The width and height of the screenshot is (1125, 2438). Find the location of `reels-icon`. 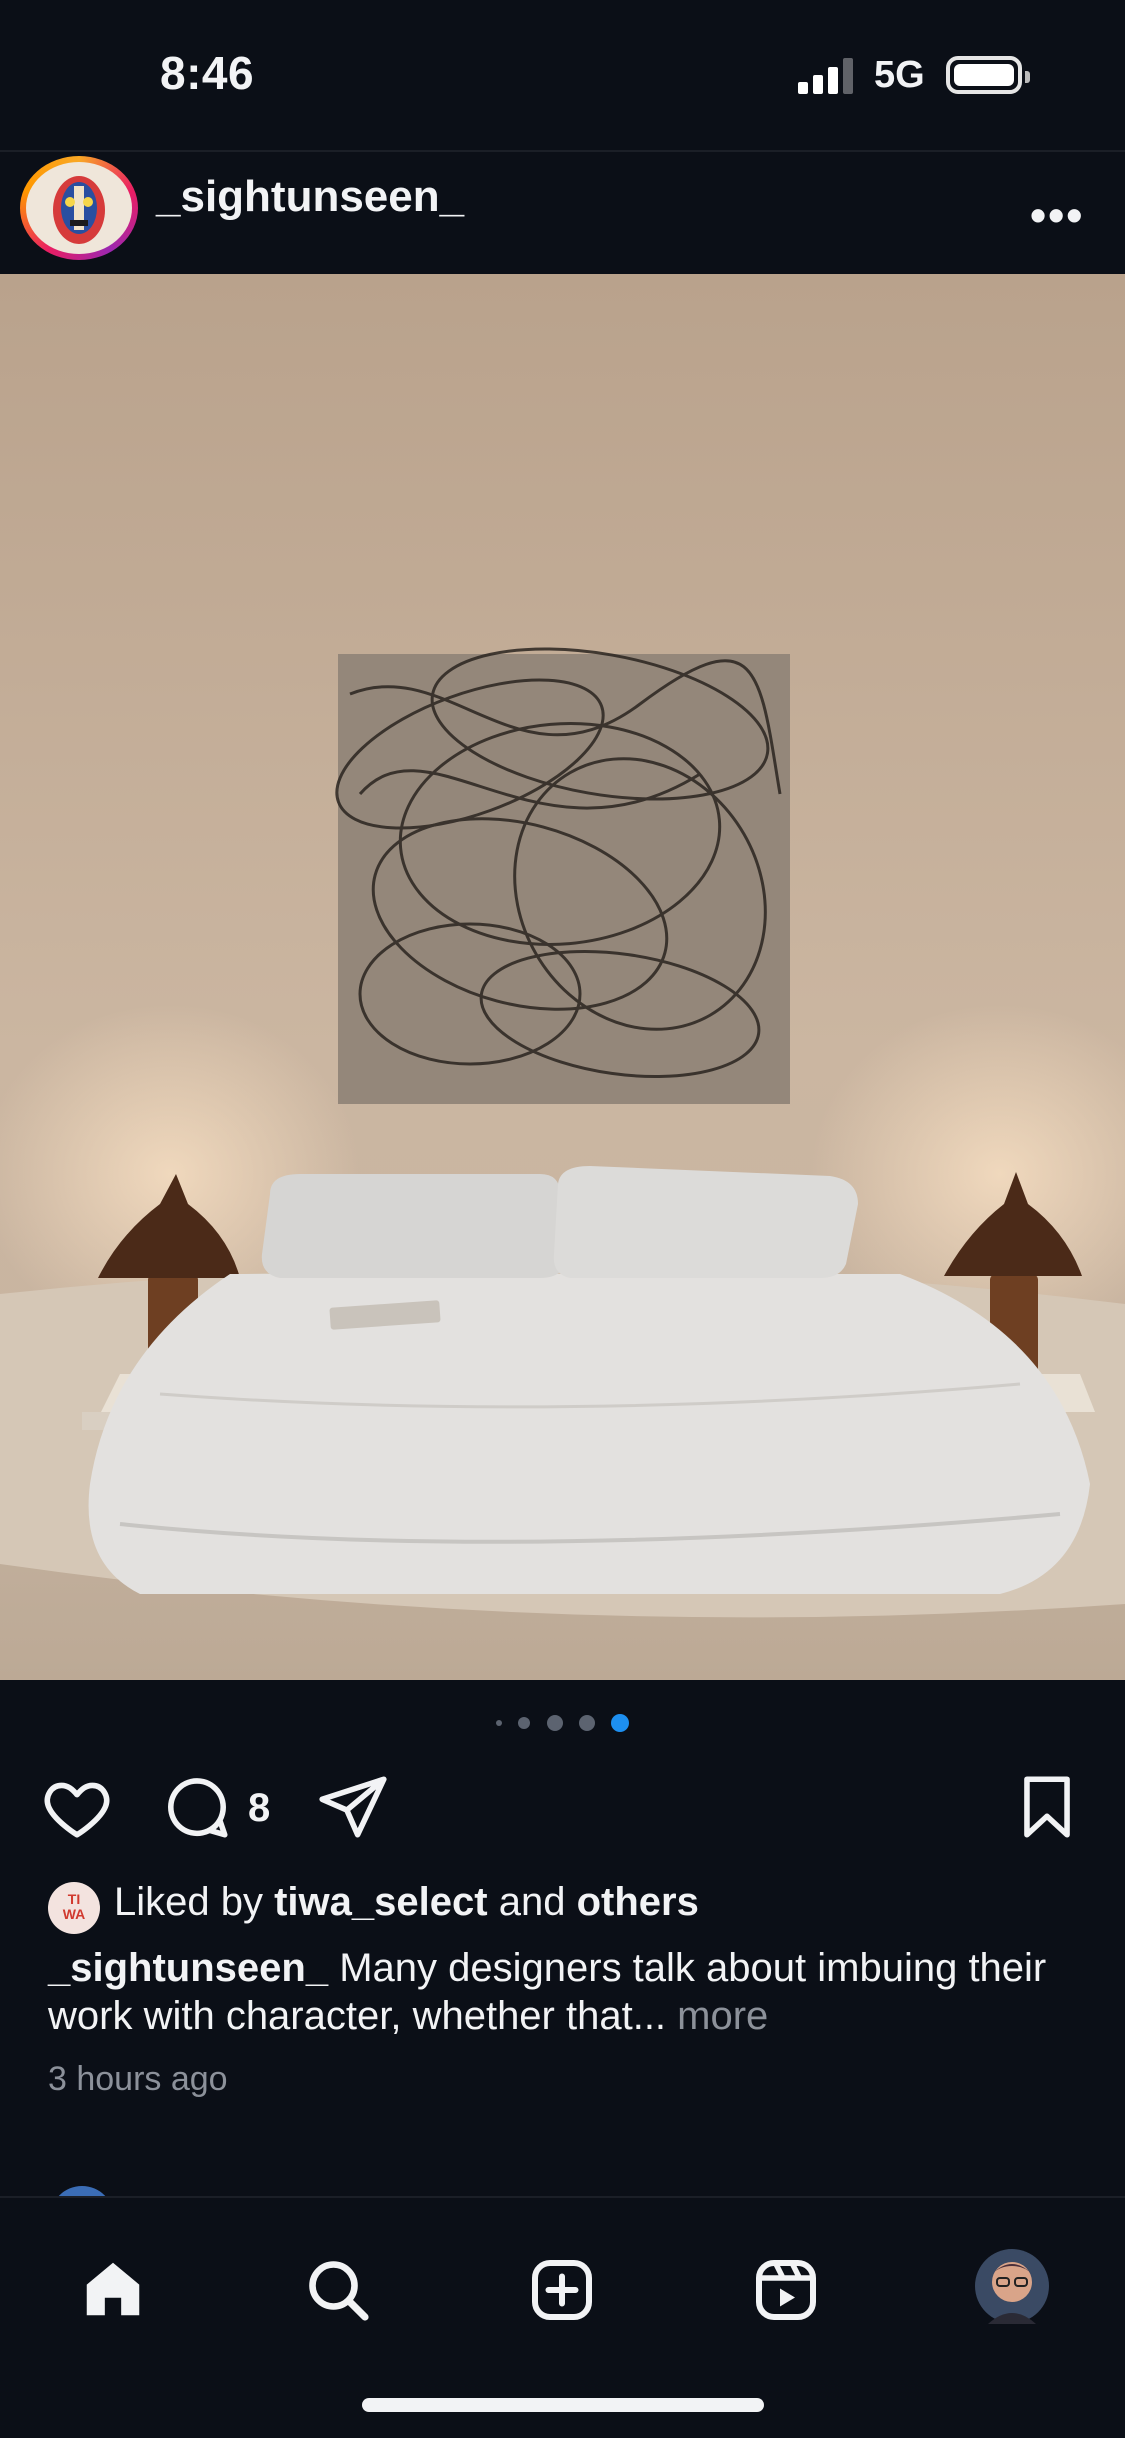

reels-icon is located at coordinates (786, 2292).